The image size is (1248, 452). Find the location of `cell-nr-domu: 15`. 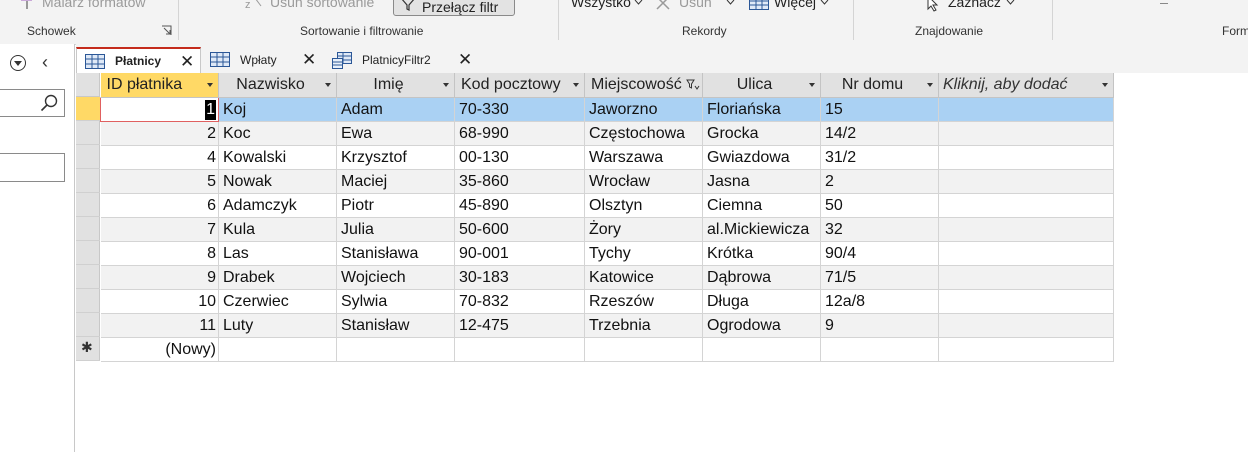

cell-nr-domu: 15 is located at coordinates (879, 109).